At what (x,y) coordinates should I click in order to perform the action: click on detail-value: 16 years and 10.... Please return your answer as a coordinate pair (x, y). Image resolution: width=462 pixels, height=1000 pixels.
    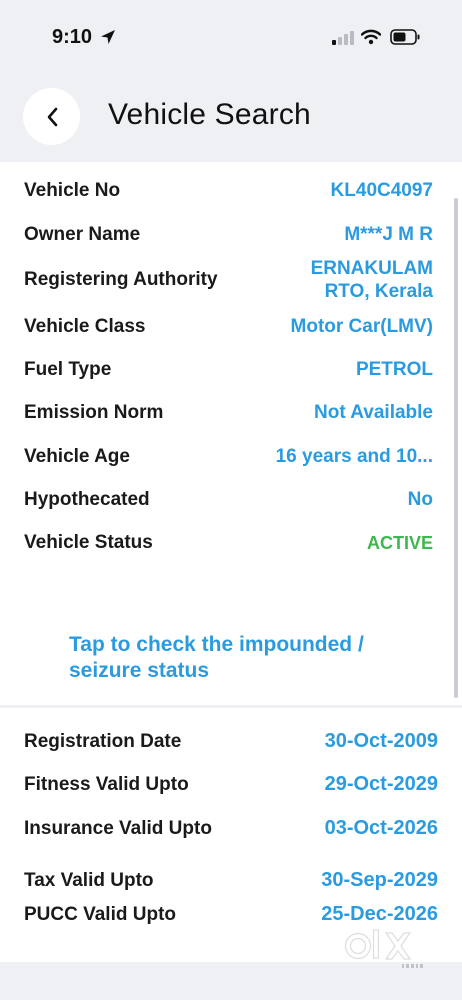
    Looking at the image, I should click on (354, 456).